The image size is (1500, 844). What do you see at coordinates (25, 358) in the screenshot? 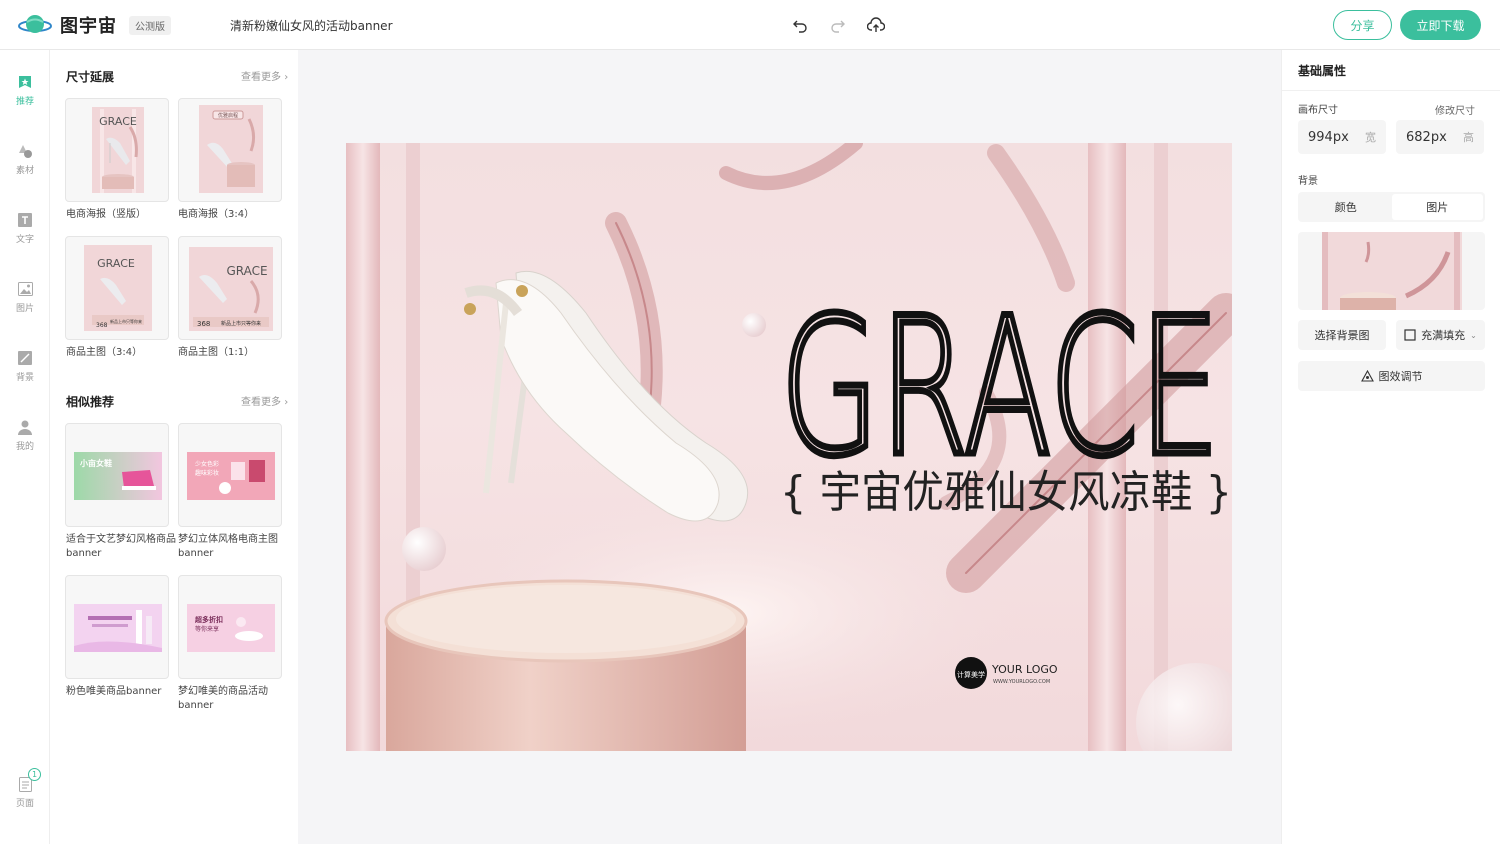
I see `background-icon` at bounding box center [25, 358].